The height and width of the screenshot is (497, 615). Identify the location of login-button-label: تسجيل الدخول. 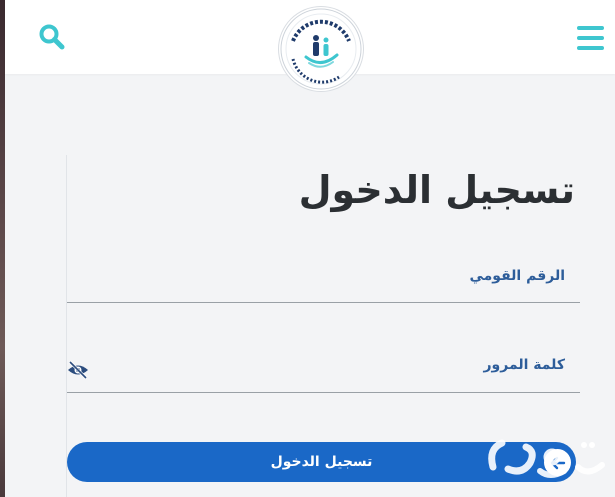
(321, 462).